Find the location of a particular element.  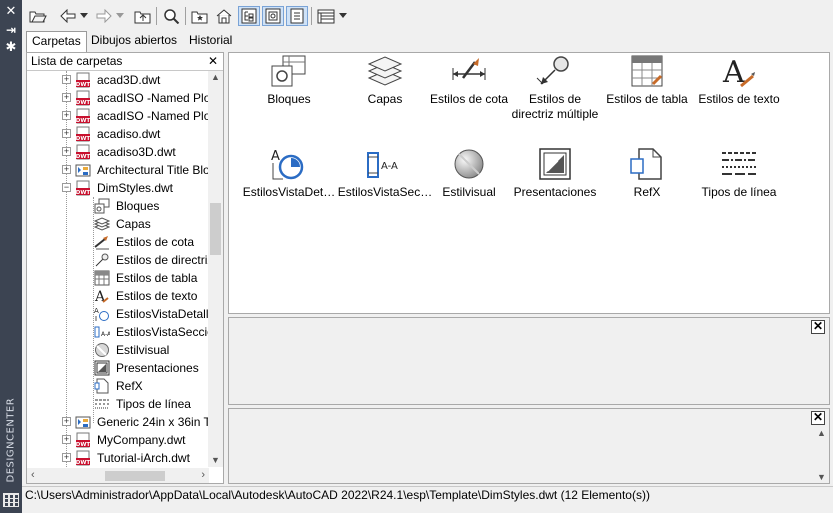

tree-item-label: Estilvisual is located at coordinates (143, 350).